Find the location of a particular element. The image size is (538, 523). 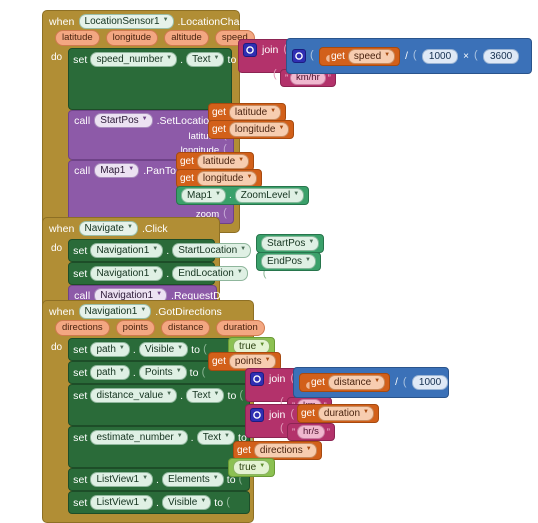

setter-listview1-elements: set ListView1 ▼ . Elements ▼ to ( is located at coordinates (159, 479).